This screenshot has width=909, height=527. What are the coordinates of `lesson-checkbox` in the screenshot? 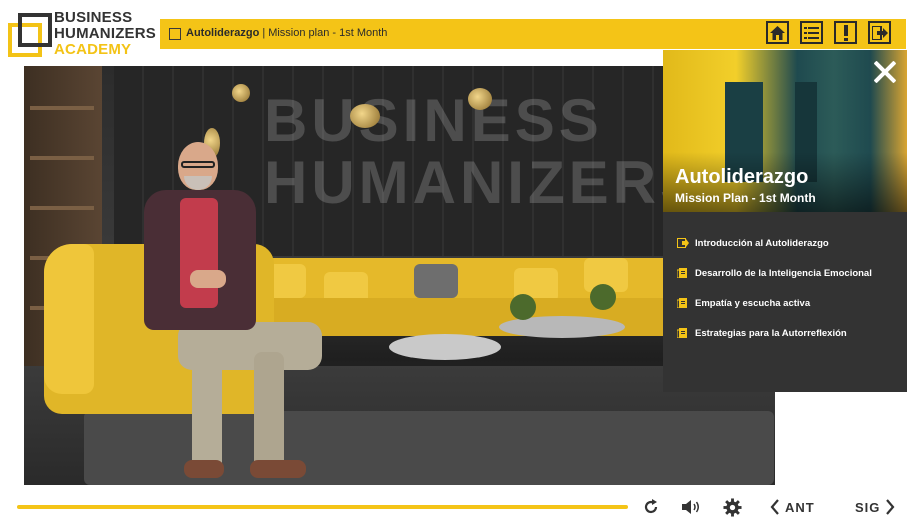 It's located at (175, 34).